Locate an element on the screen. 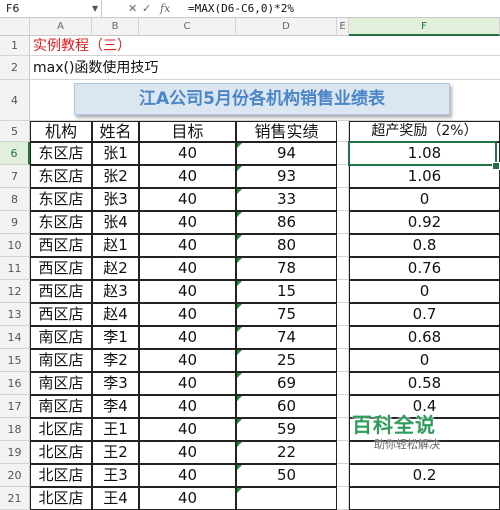 This screenshot has height=510, width=500. sales-cell: 59 is located at coordinates (286, 429).